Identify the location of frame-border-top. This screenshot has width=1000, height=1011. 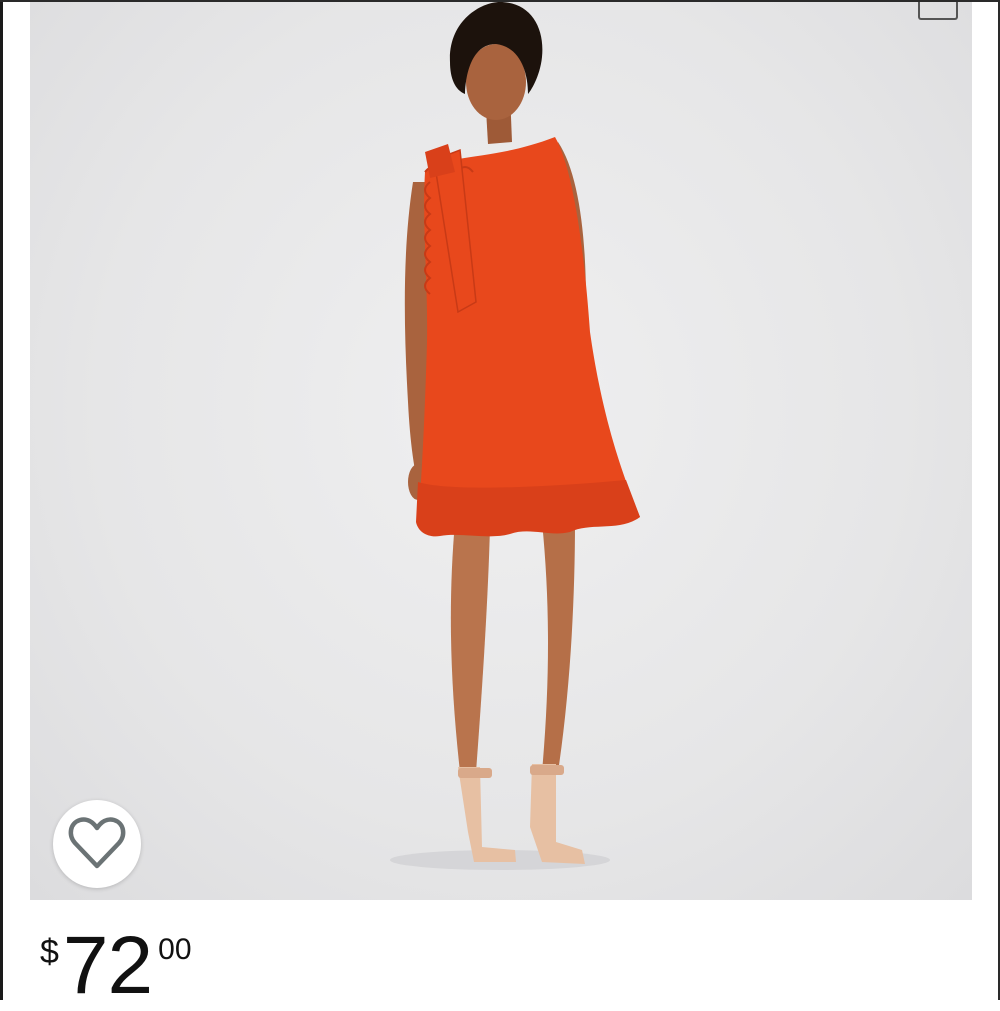
(500, 1).